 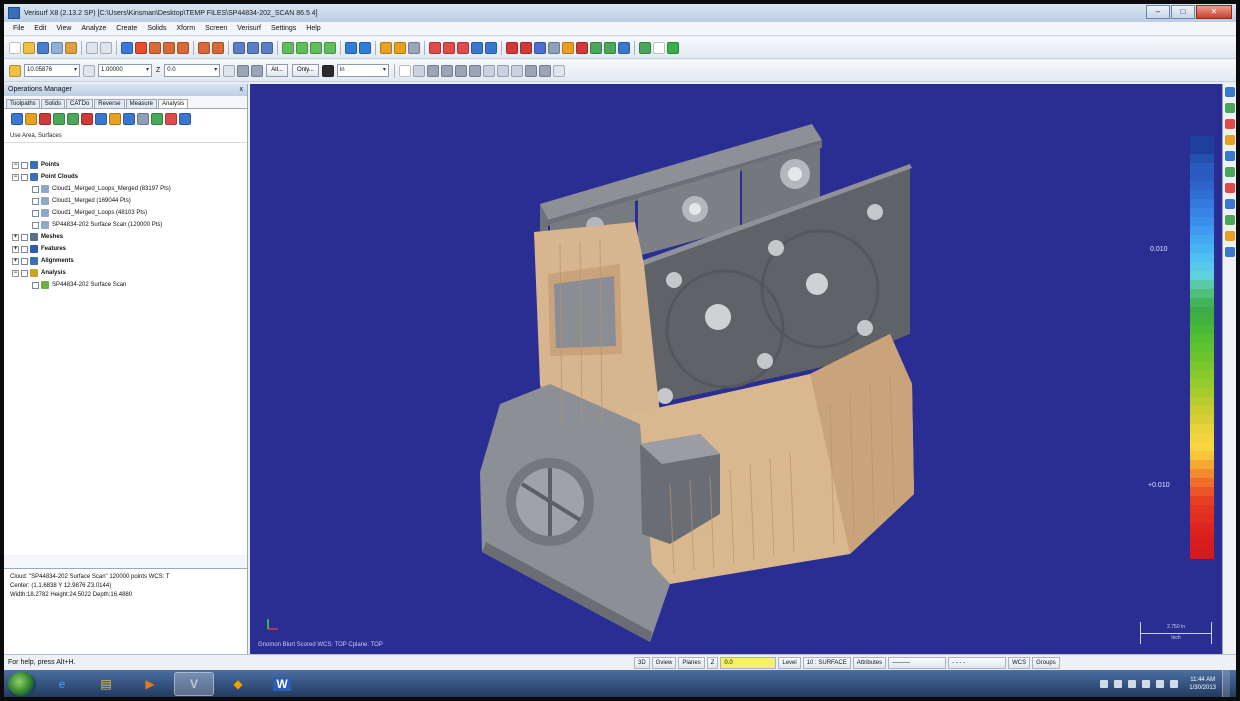 I want to click on chevron-up-icon, so click(x=1104, y=683).